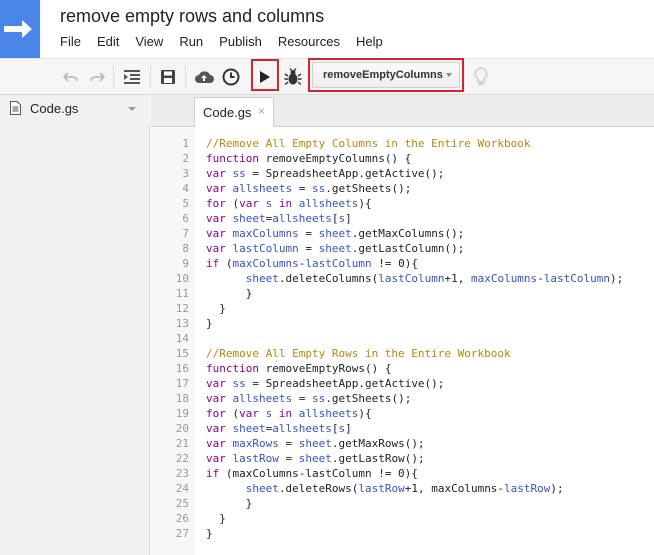 The height and width of the screenshot is (555, 654). Describe the element at coordinates (402, 158) in the screenshot. I see `code-line: 2 function removeEmptyColumns() {` at that location.